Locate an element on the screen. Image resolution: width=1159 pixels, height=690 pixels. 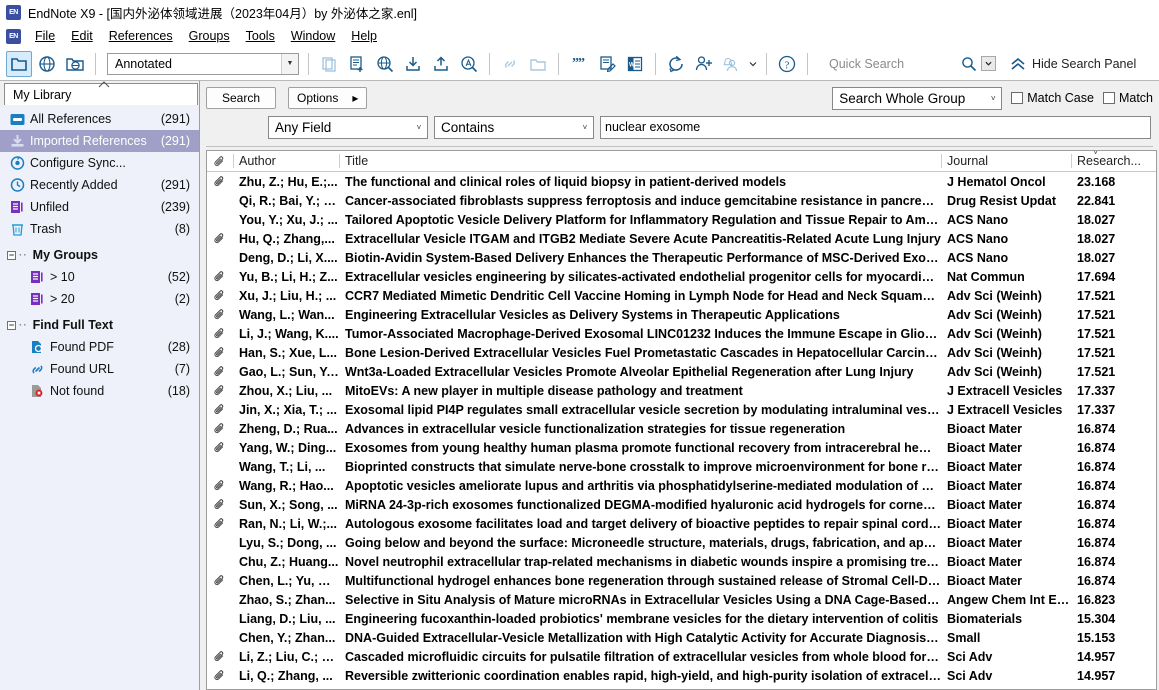
open-folder-icon is located at coordinates (538, 64).